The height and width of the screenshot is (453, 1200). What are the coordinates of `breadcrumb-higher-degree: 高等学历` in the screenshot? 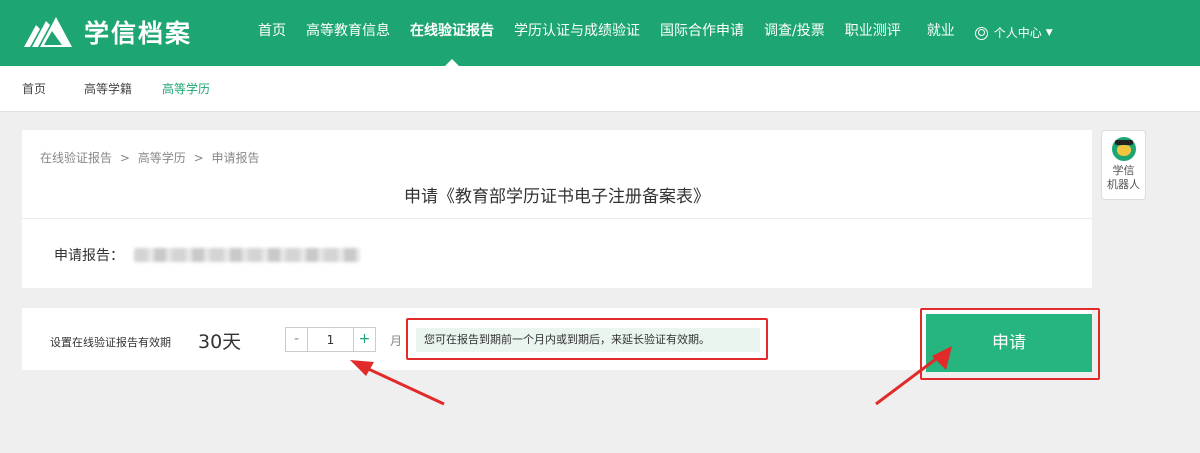 It's located at (162, 158).